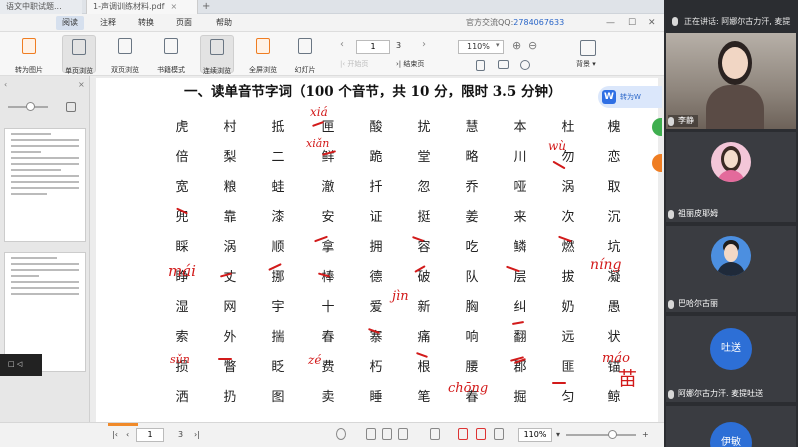 This screenshot has width=798, height=447. What do you see at coordinates (403, 434) in the screenshot?
I see `book-icon` at bounding box center [403, 434].